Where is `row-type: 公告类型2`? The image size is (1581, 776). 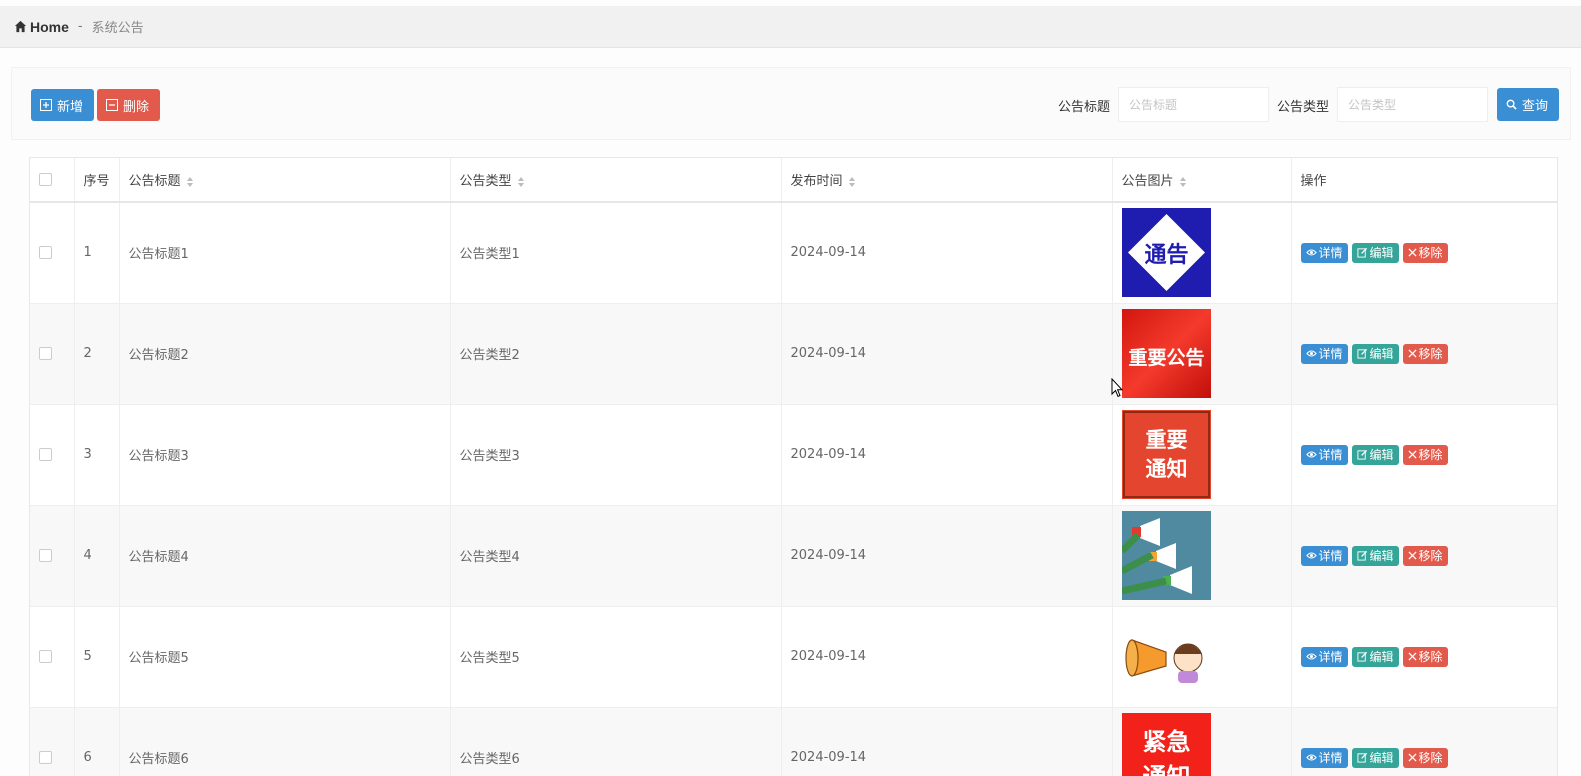 row-type: 公告类型2 is located at coordinates (616, 354).